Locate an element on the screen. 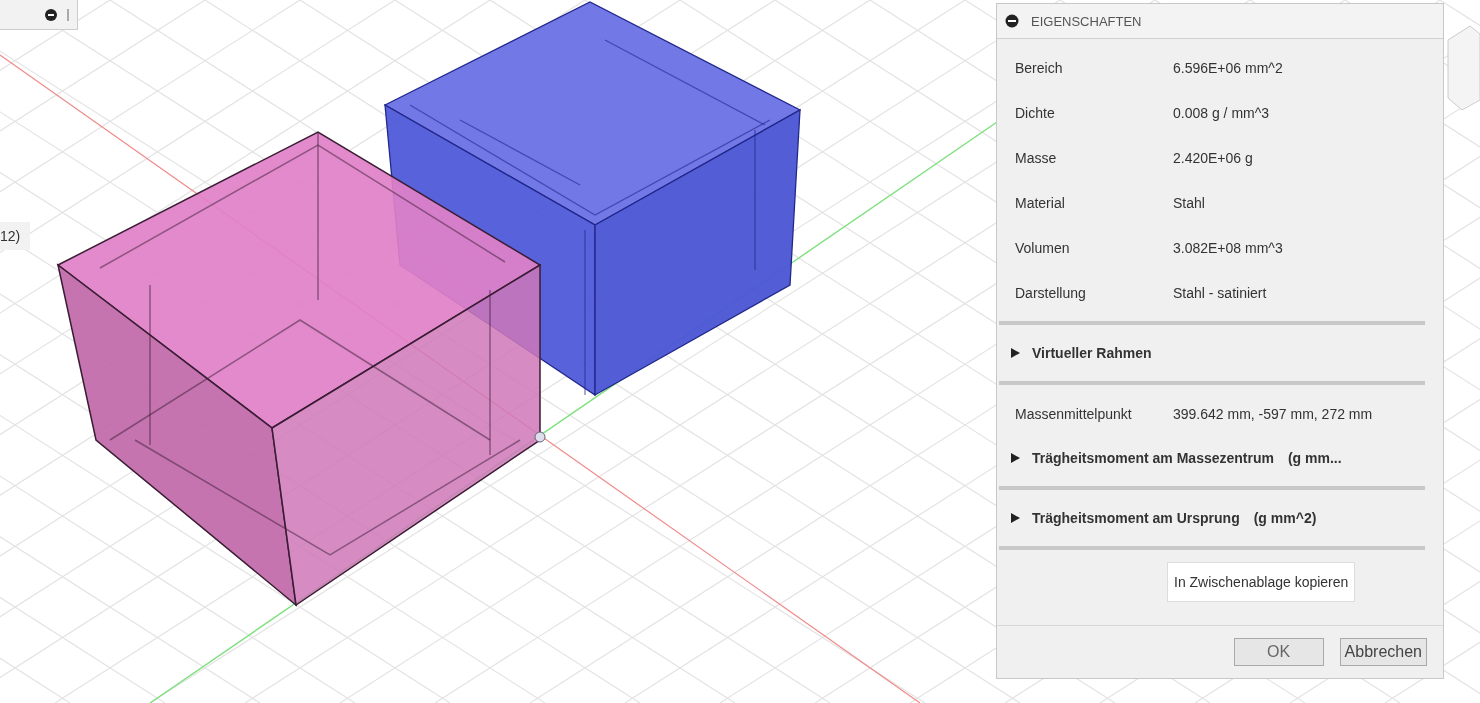  section-header: Virtueller Rahmen is located at coordinates (1217, 353).